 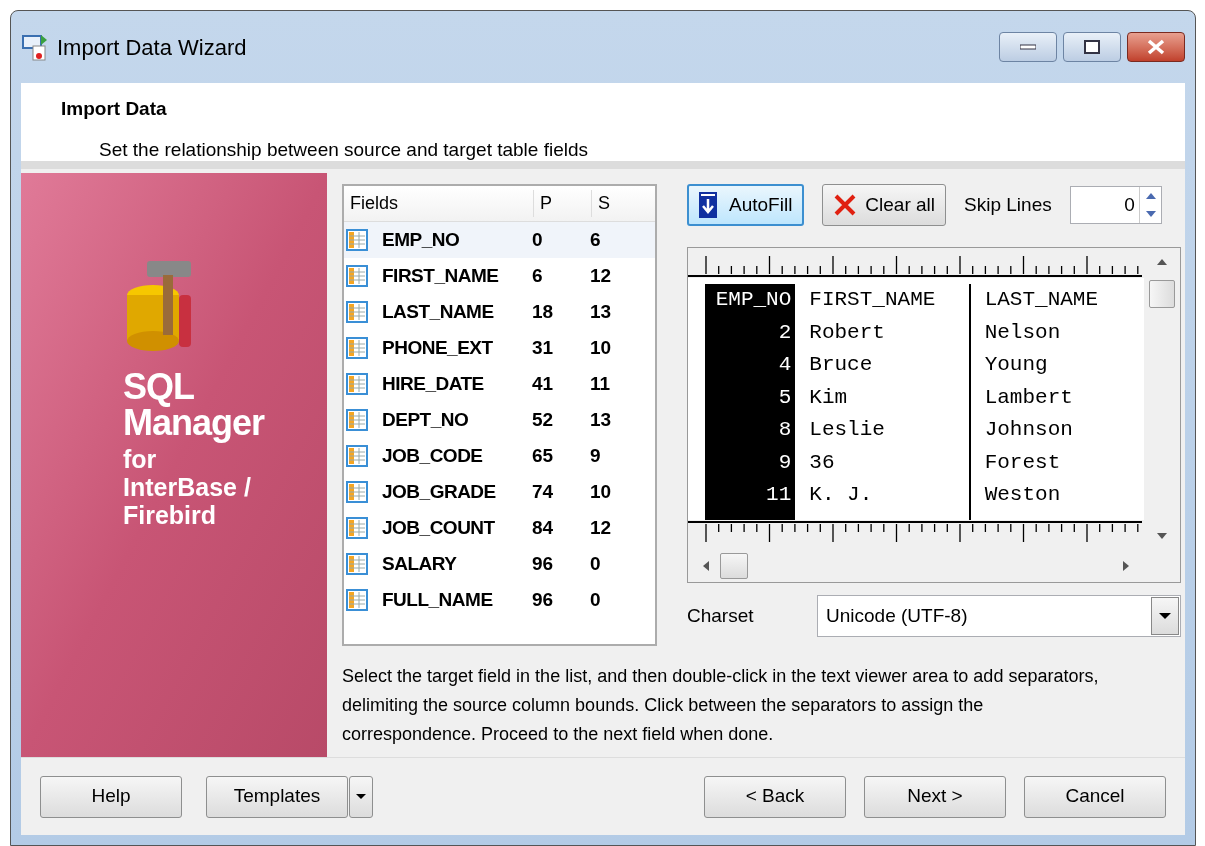 What do you see at coordinates (746, 205) in the screenshot?
I see `autofill-button: AutoFill` at bounding box center [746, 205].